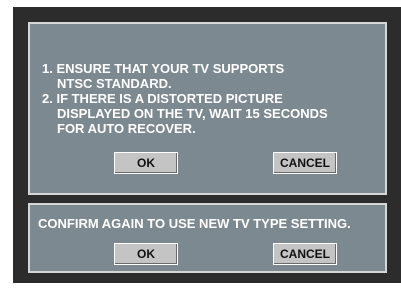  I want to click on warning-line-5: FOR AUTO RECOVER., so click(126, 128).